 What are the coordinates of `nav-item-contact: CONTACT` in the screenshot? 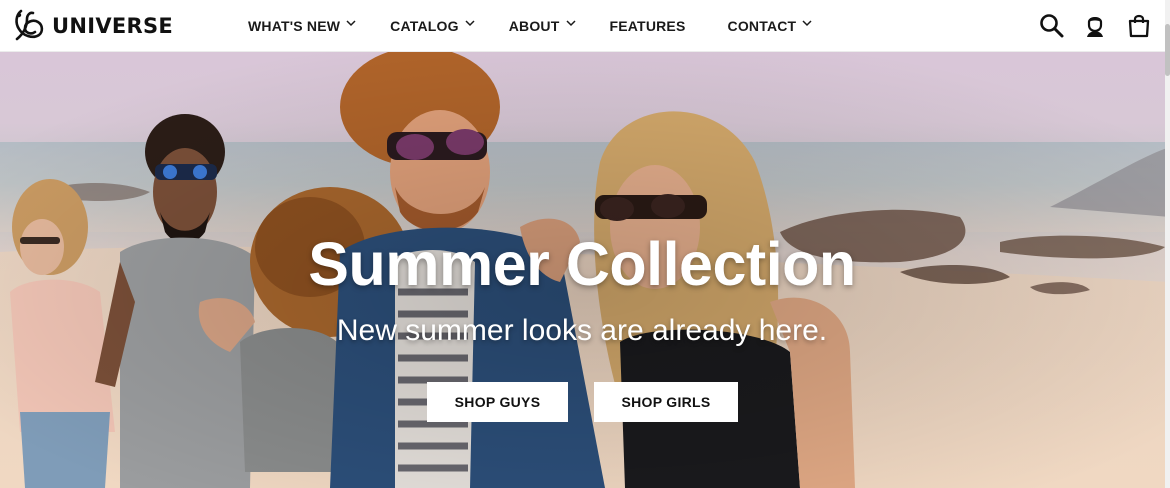 It's located at (770, 26).